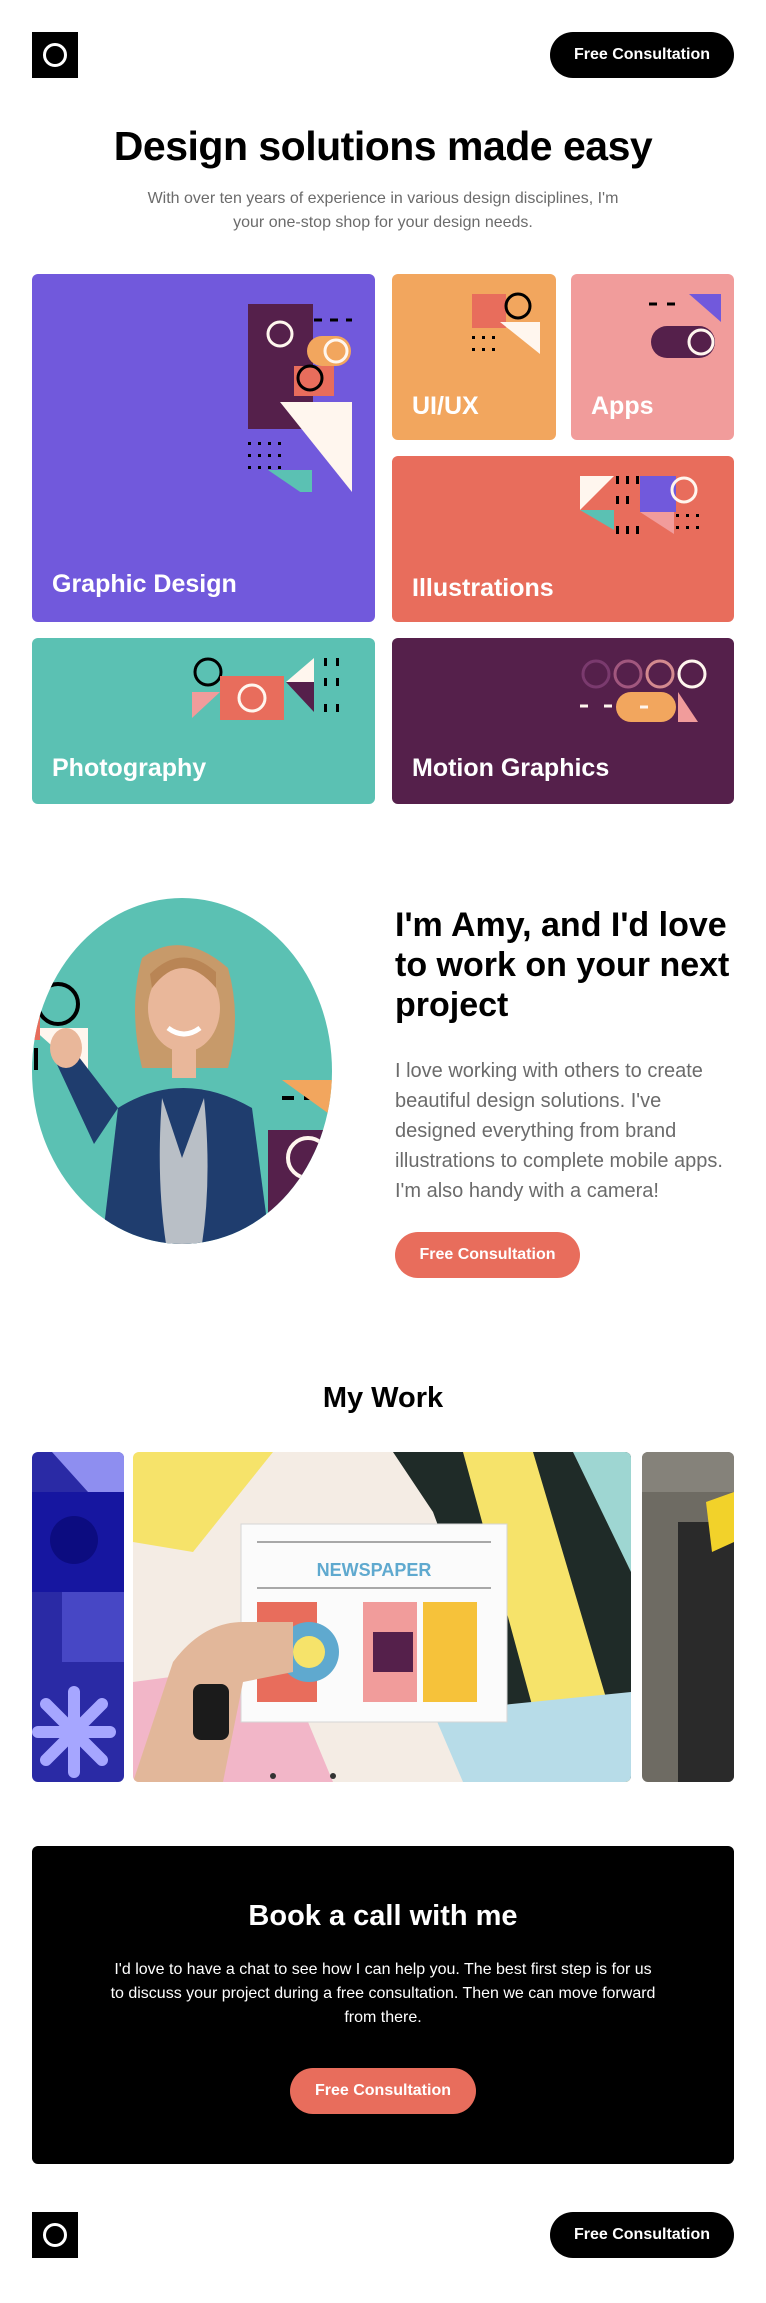 This screenshot has height=2303, width=766. What do you see at coordinates (374, 1570) in the screenshot?
I see `newspaper-title: NEWSPAPER` at bounding box center [374, 1570].